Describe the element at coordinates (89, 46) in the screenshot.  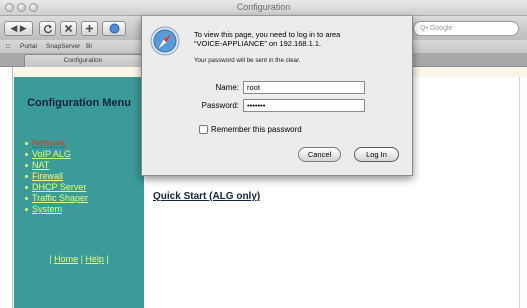
I see `bookmark-truncated: Bi` at that location.